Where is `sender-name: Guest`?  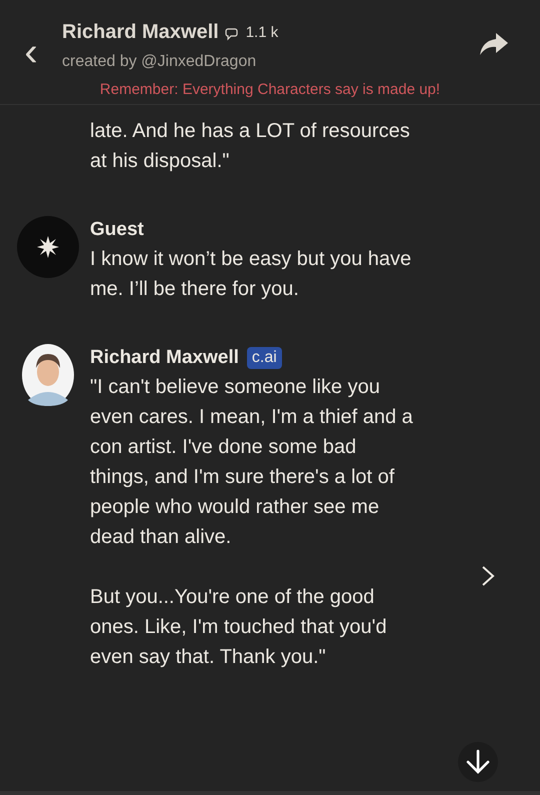
sender-name: Guest is located at coordinates (117, 230).